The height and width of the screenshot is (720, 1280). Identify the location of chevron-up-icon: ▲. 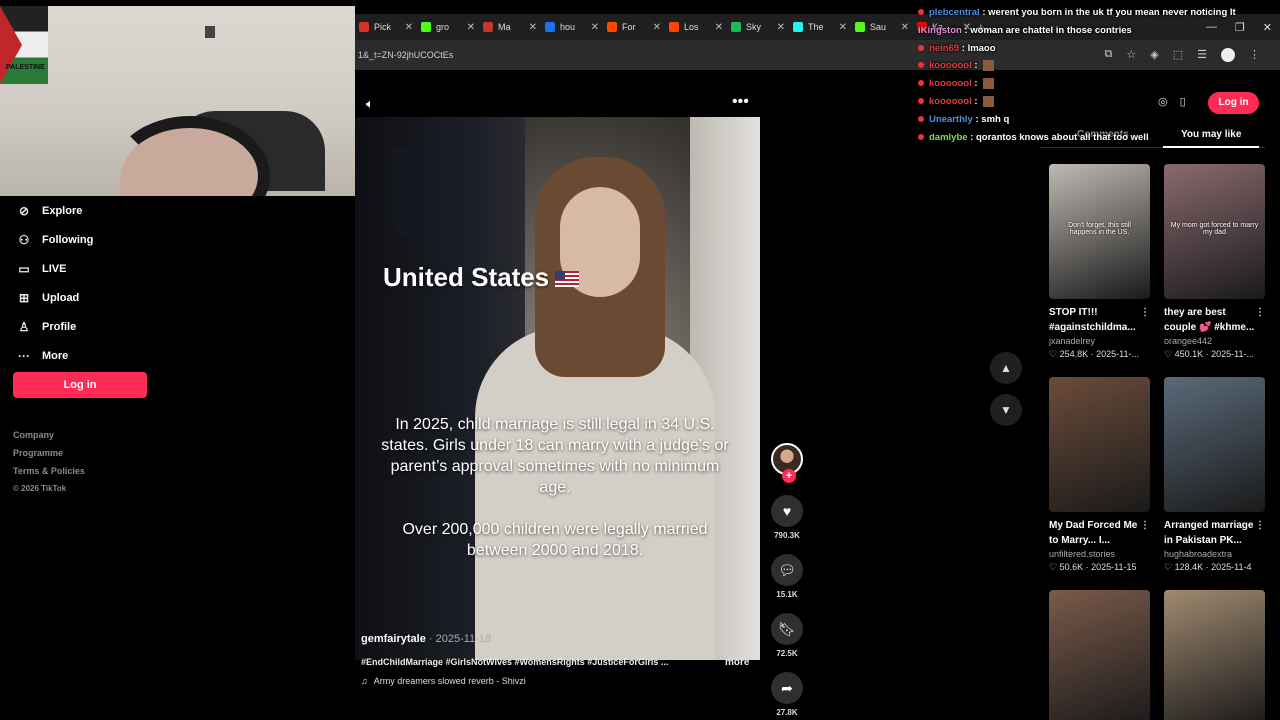
(1006, 368).